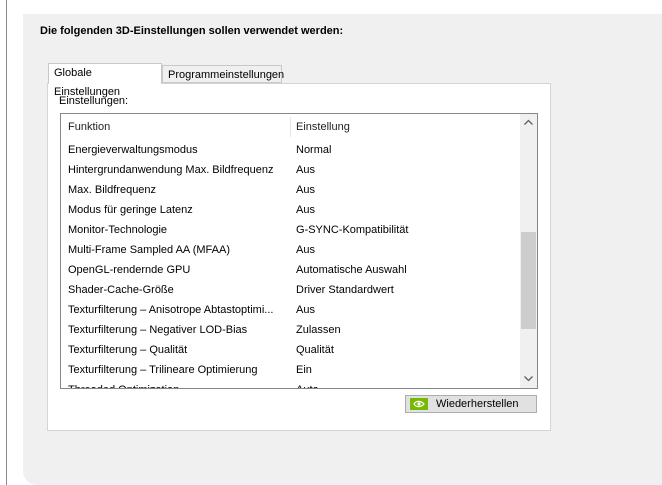 Image resolution: width=662 pixels, height=485 pixels. Describe the element at coordinates (419, 404) in the screenshot. I see `nvidia-logo-icon` at that location.